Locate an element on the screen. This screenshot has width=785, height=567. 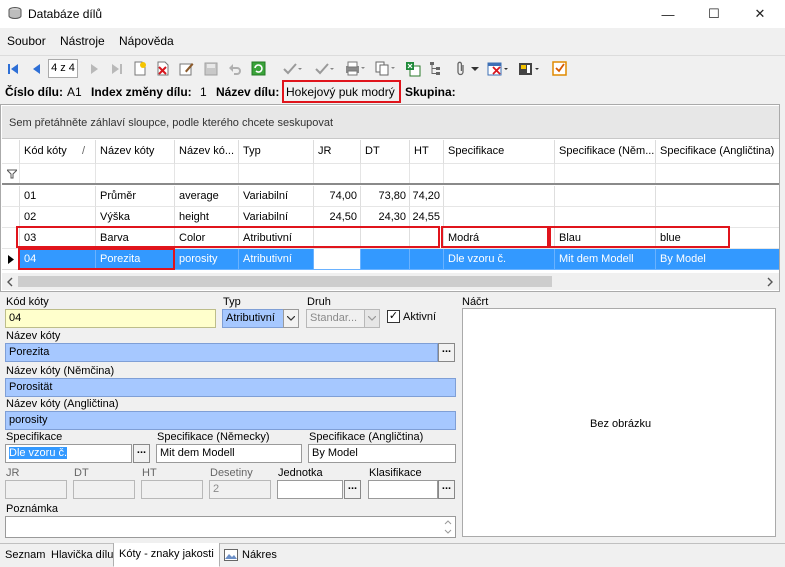
code-input: 04 is located at coordinates (110, 318).